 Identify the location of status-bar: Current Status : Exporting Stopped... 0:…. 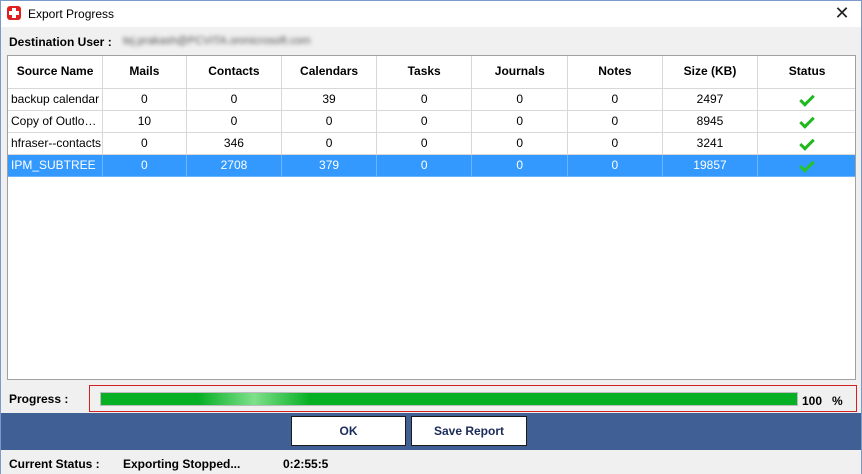
(431, 462).